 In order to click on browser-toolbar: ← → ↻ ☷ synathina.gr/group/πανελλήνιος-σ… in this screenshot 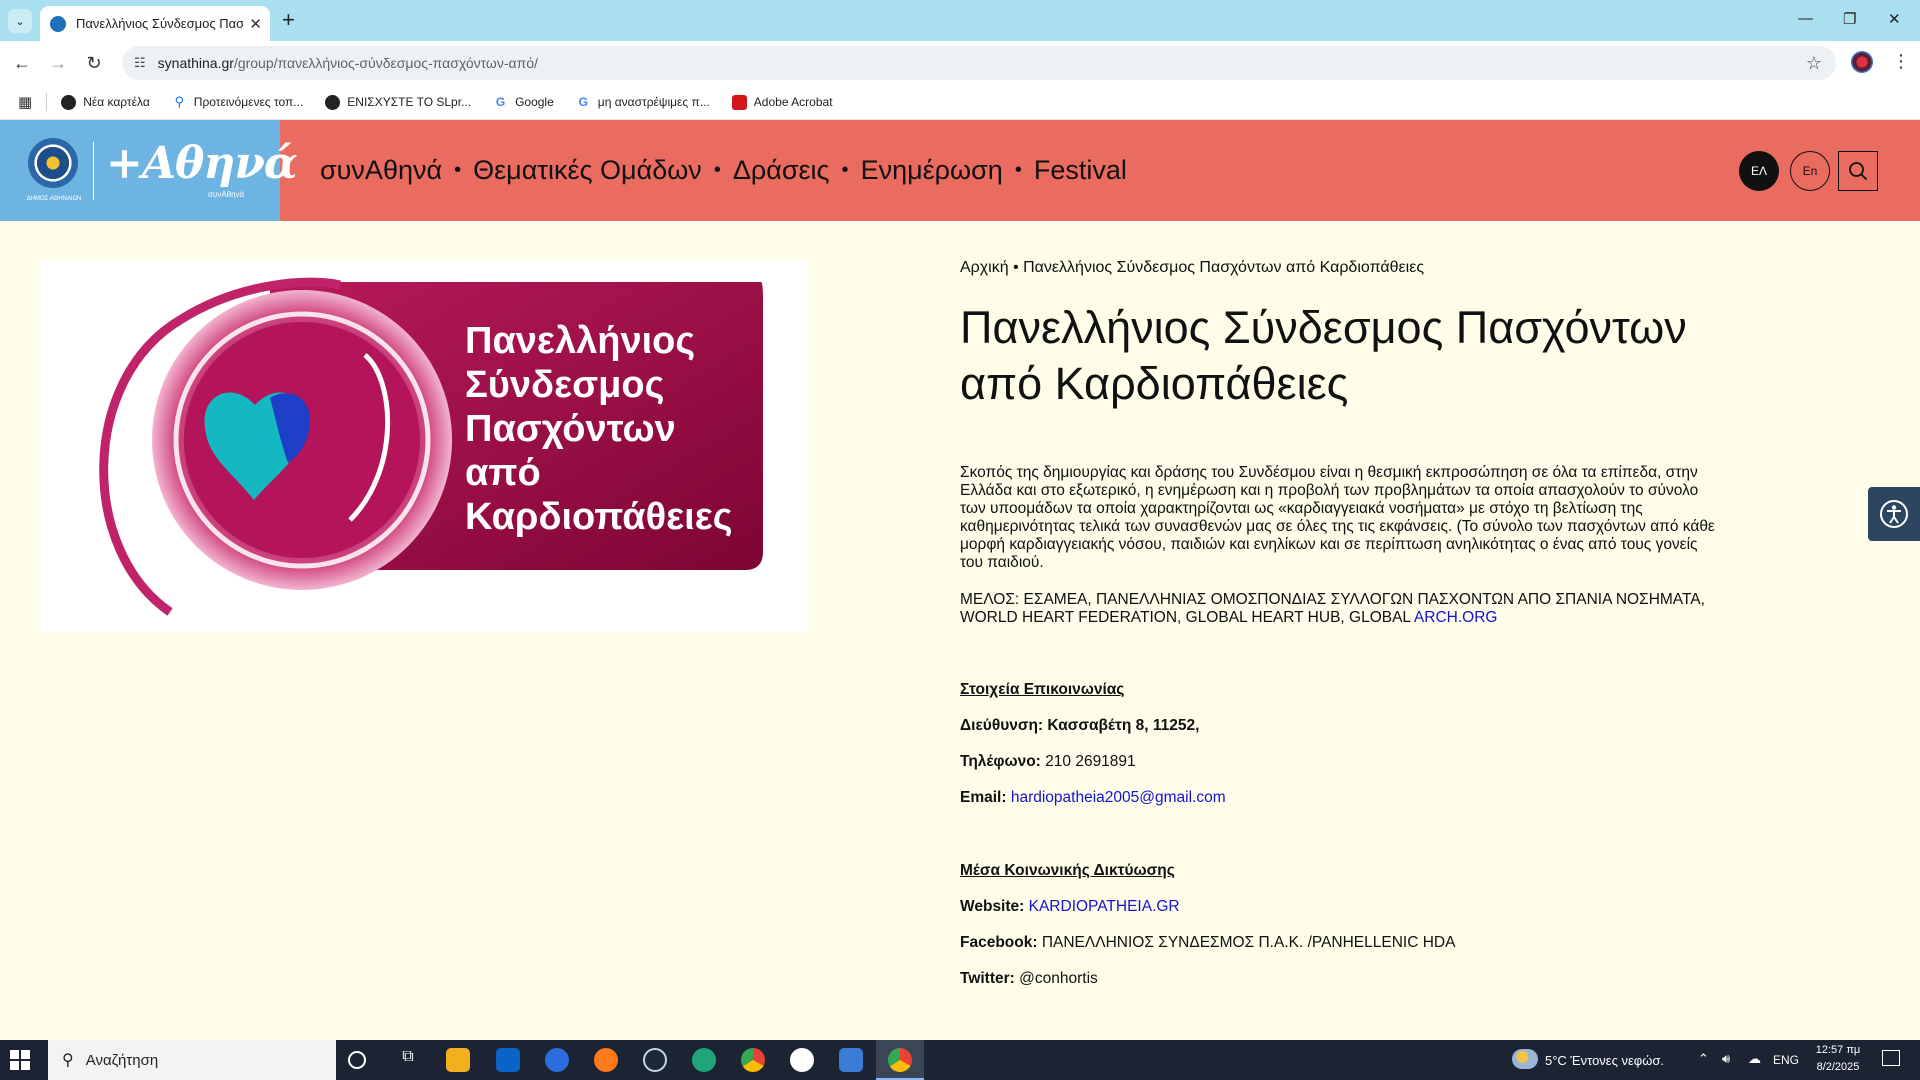, I will do `click(960, 63)`.